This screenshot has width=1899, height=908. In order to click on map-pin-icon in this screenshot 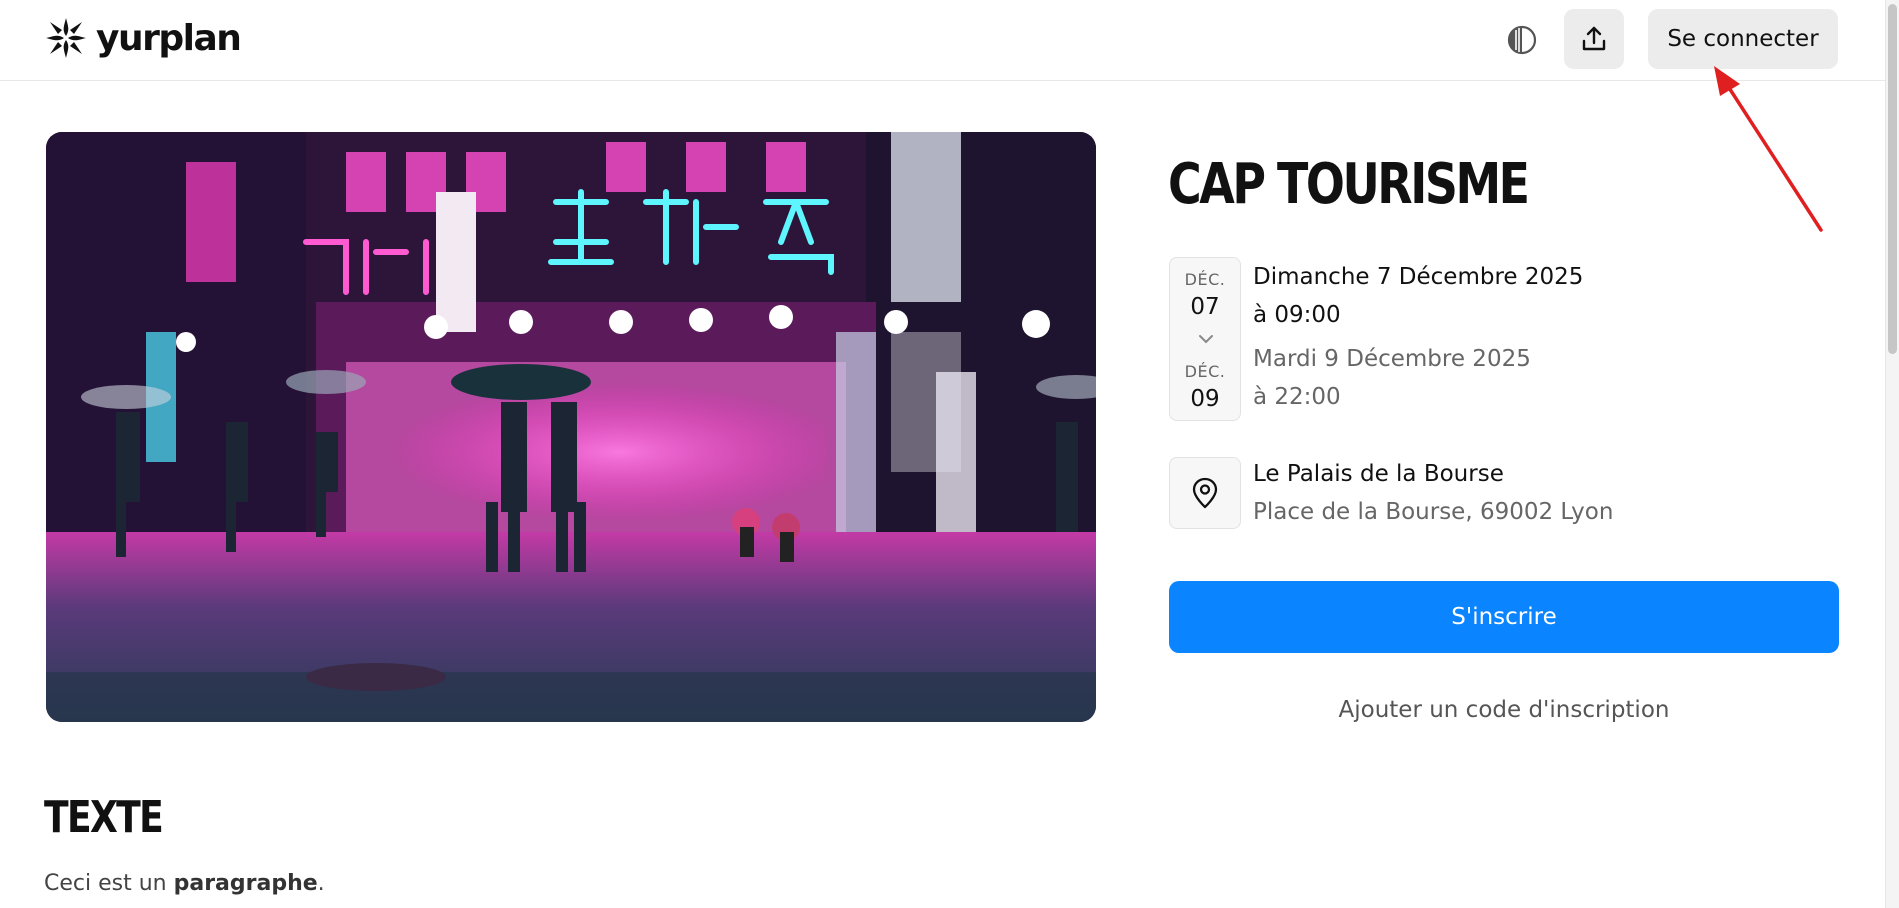, I will do `click(1205, 493)`.